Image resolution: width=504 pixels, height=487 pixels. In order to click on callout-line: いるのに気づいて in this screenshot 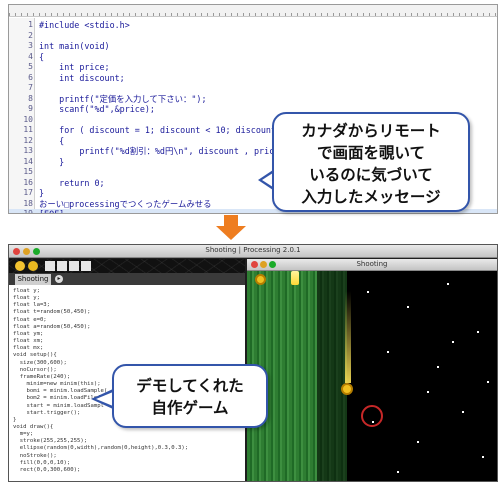, I will do `click(371, 175)`.